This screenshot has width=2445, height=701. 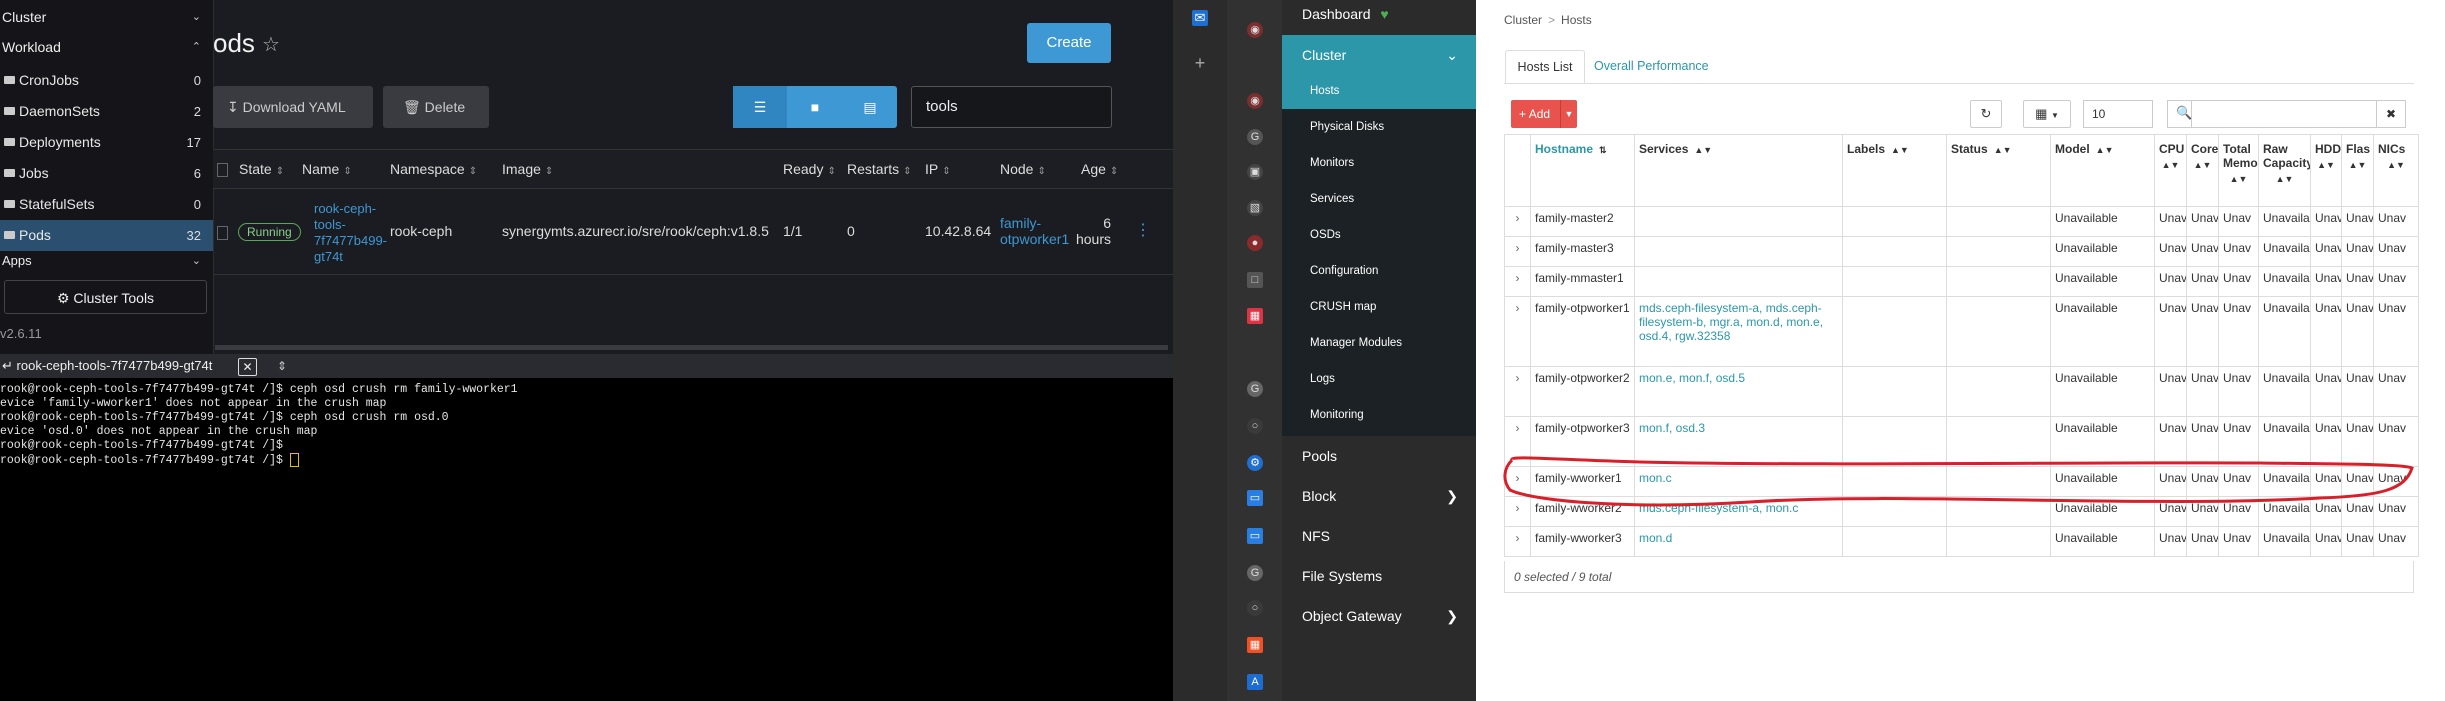 What do you see at coordinates (1255, 316) in the screenshot?
I see `office-icon: ▦` at bounding box center [1255, 316].